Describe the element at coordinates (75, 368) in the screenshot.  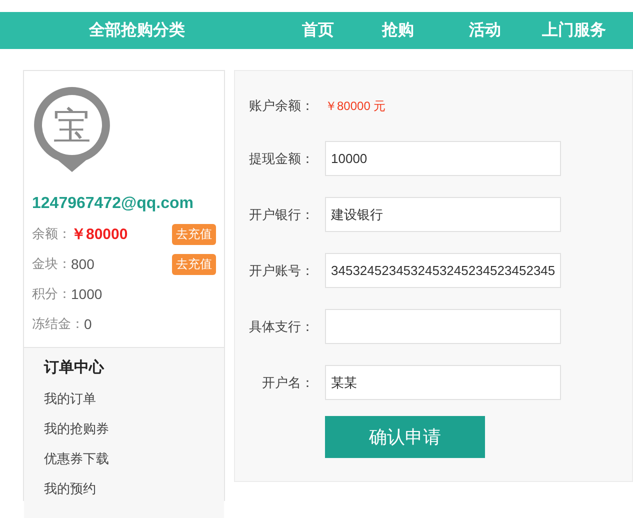
I see `section-title: 订单中心` at that location.